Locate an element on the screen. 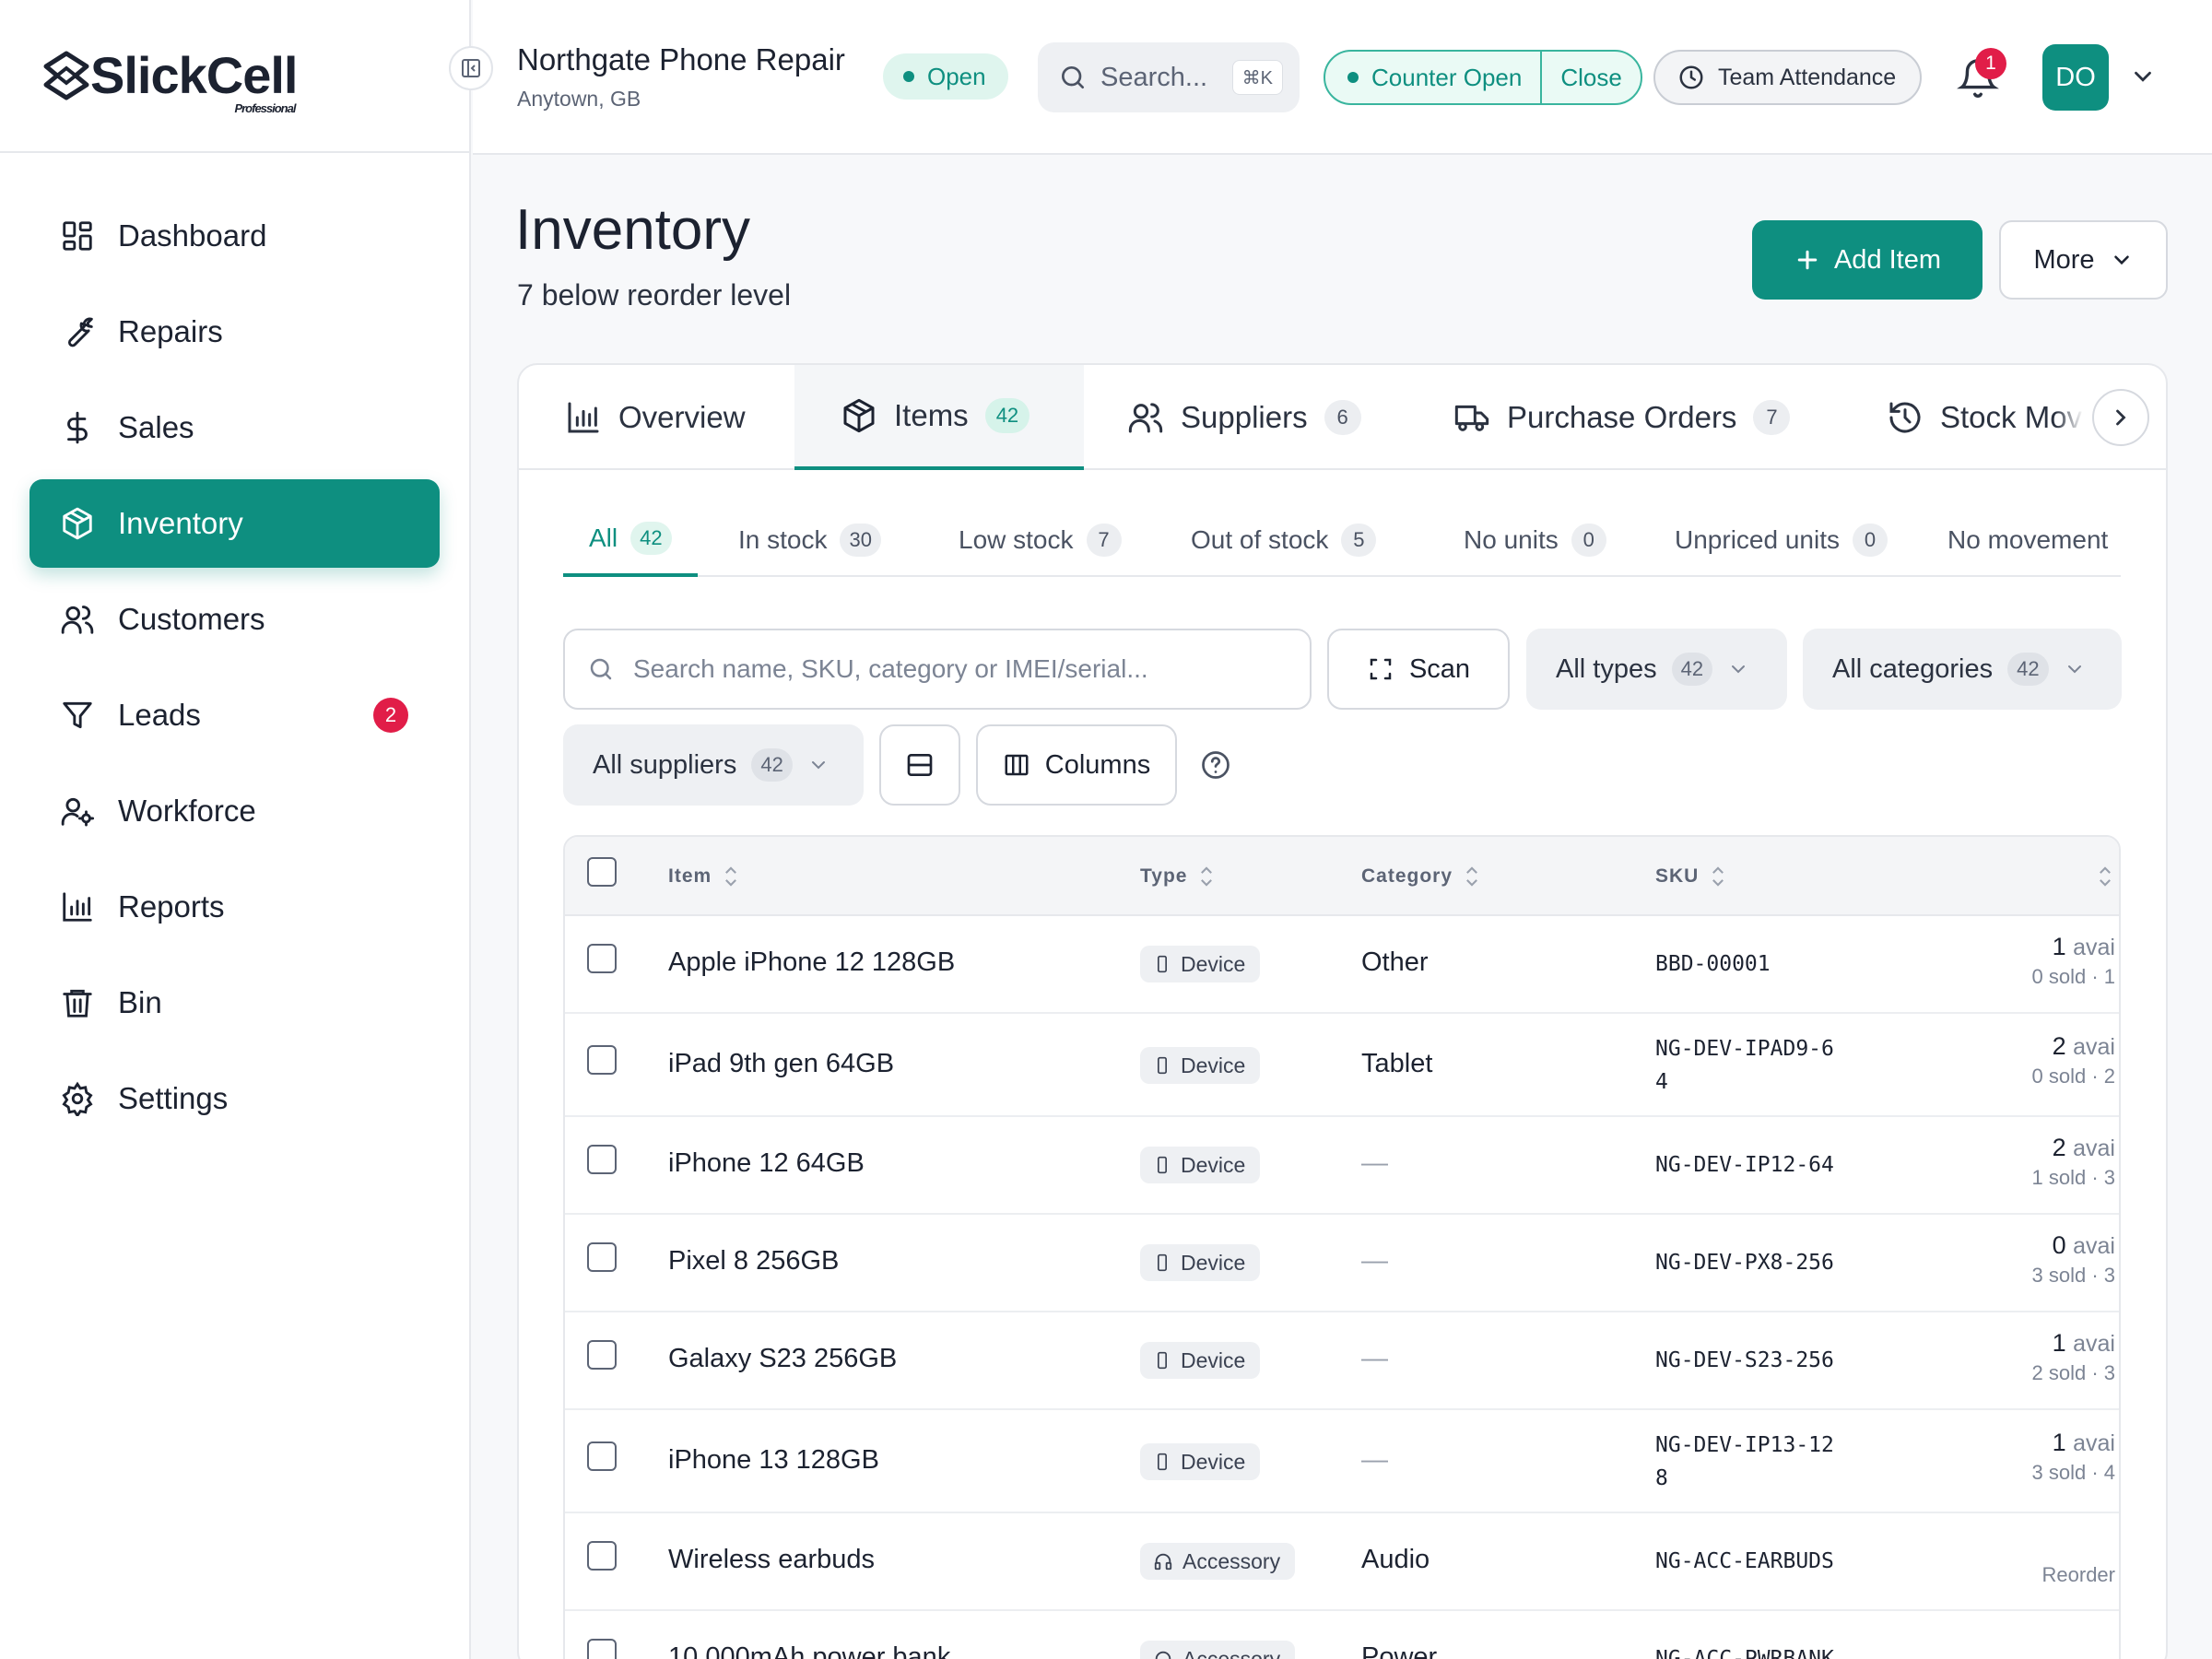 This screenshot has width=2212, height=1659. store-name: Northgate Phone Repair is located at coordinates (681, 59).